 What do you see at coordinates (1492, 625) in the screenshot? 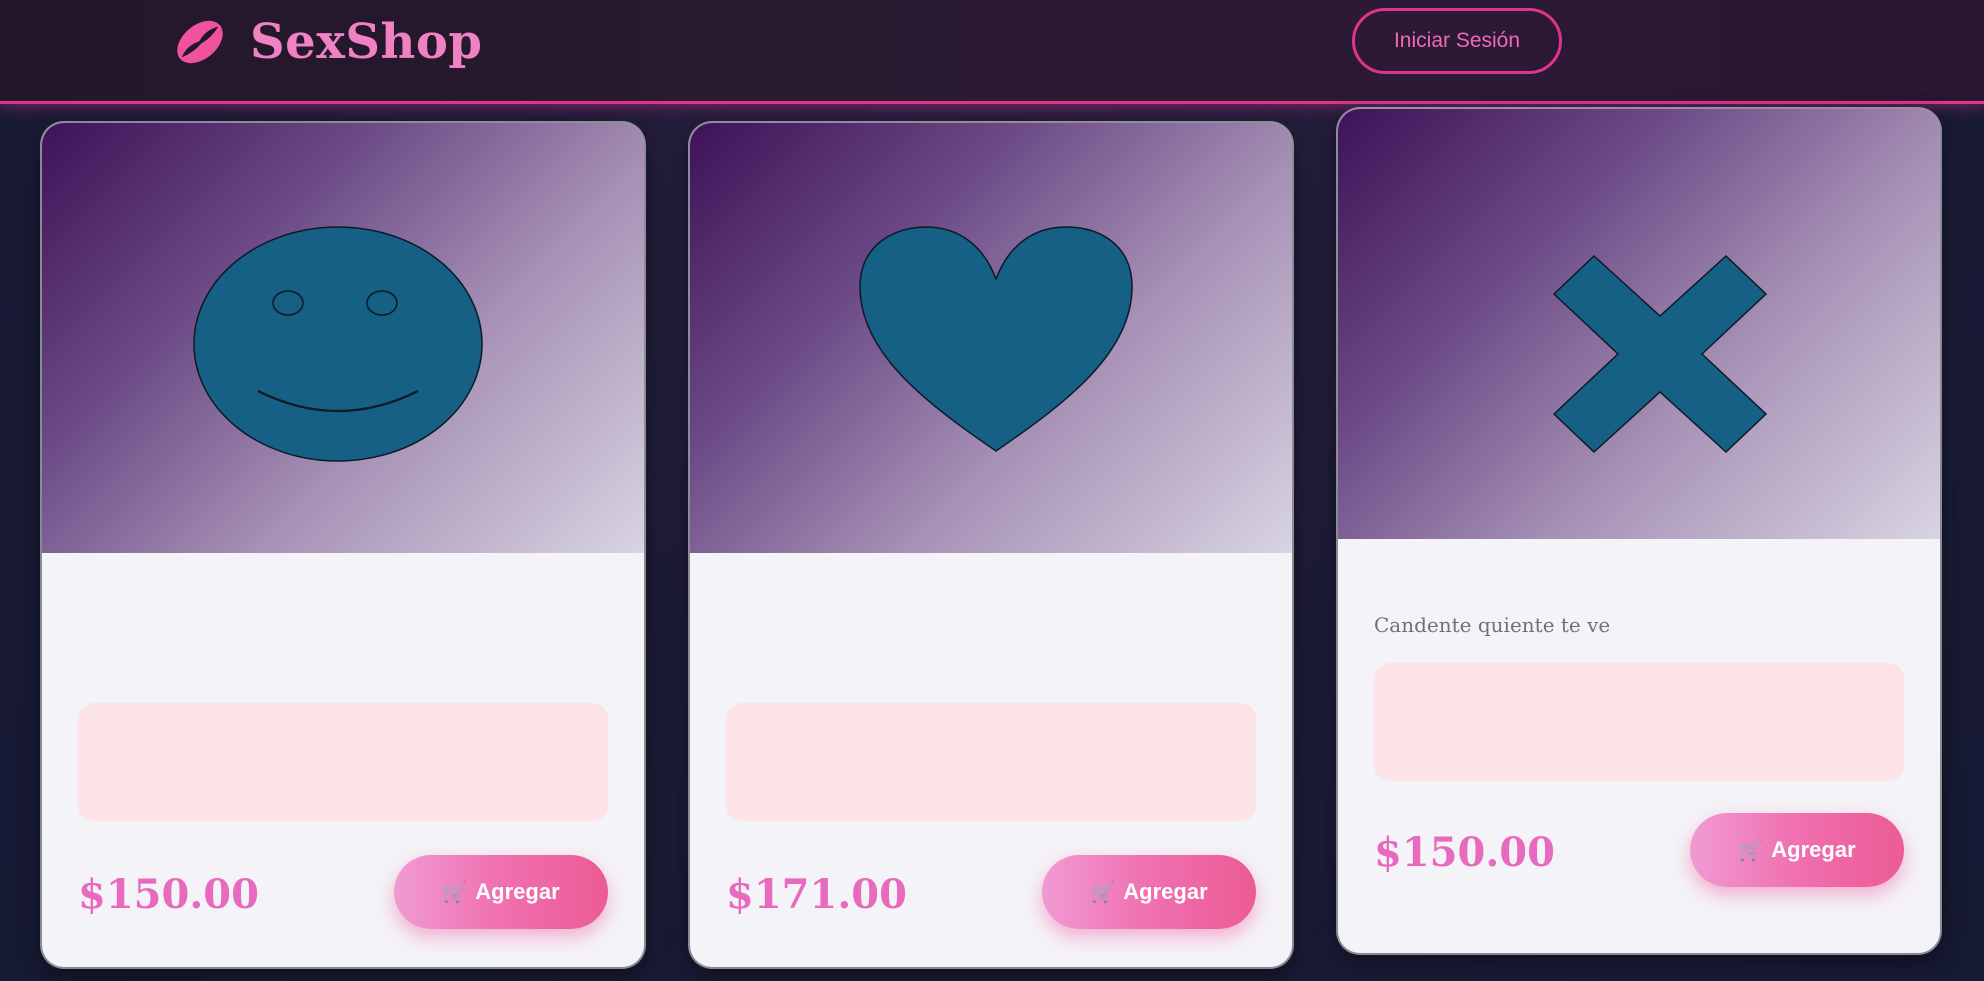
I see `product-subtitle: Candente quiente te ve` at bounding box center [1492, 625].